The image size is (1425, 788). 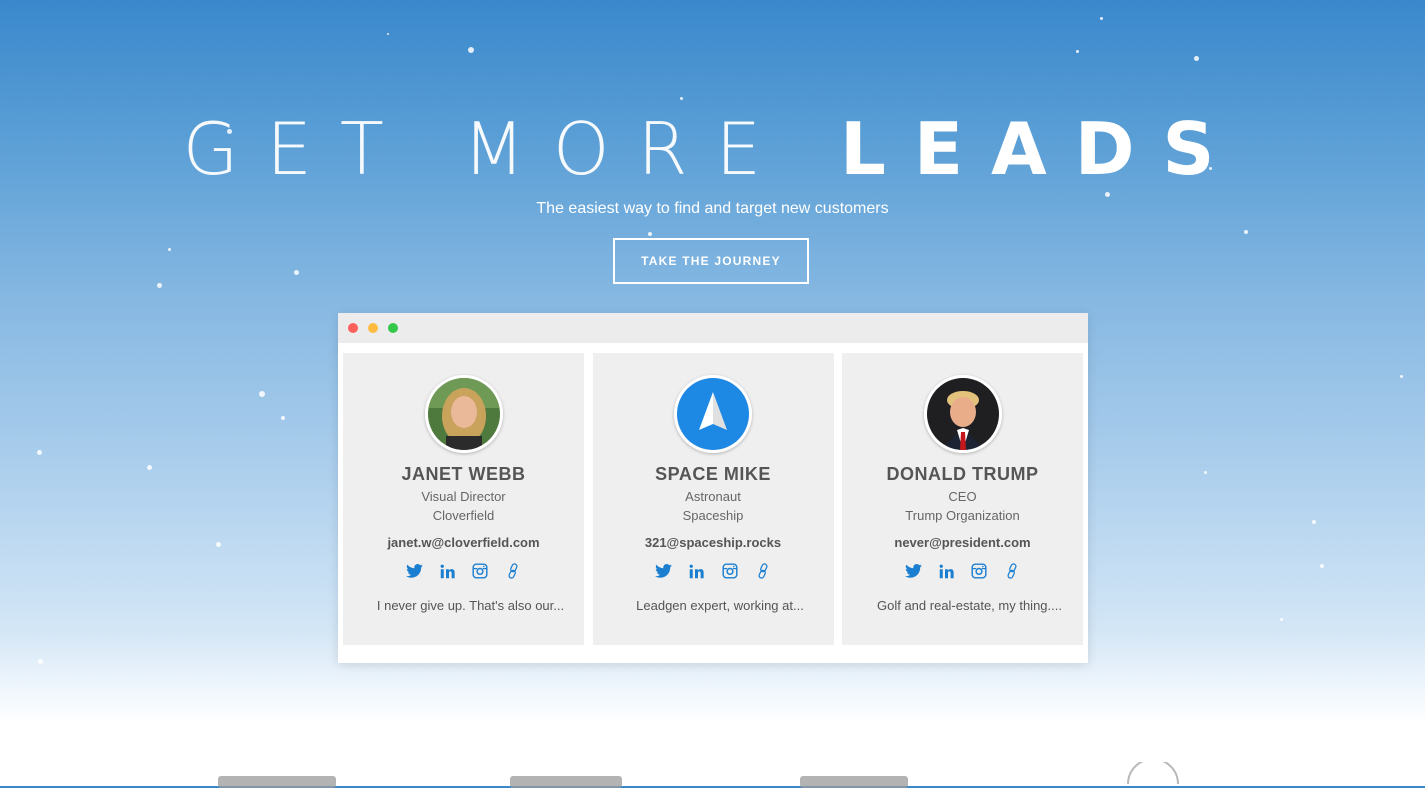 I want to click on lead-company: Cloverfield, so click(x=463, y=515).